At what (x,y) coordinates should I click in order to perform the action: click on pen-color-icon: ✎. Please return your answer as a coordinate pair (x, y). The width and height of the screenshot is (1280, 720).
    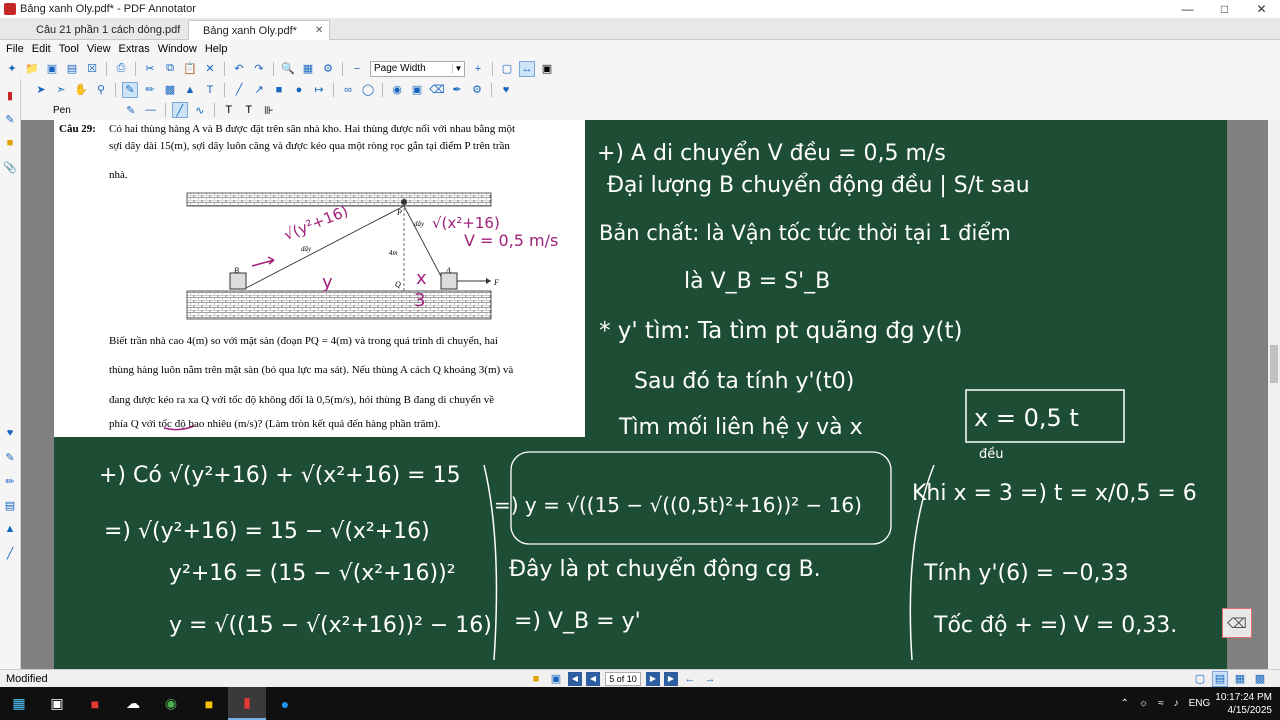
    Looking at the image, I should click on (131, 110).